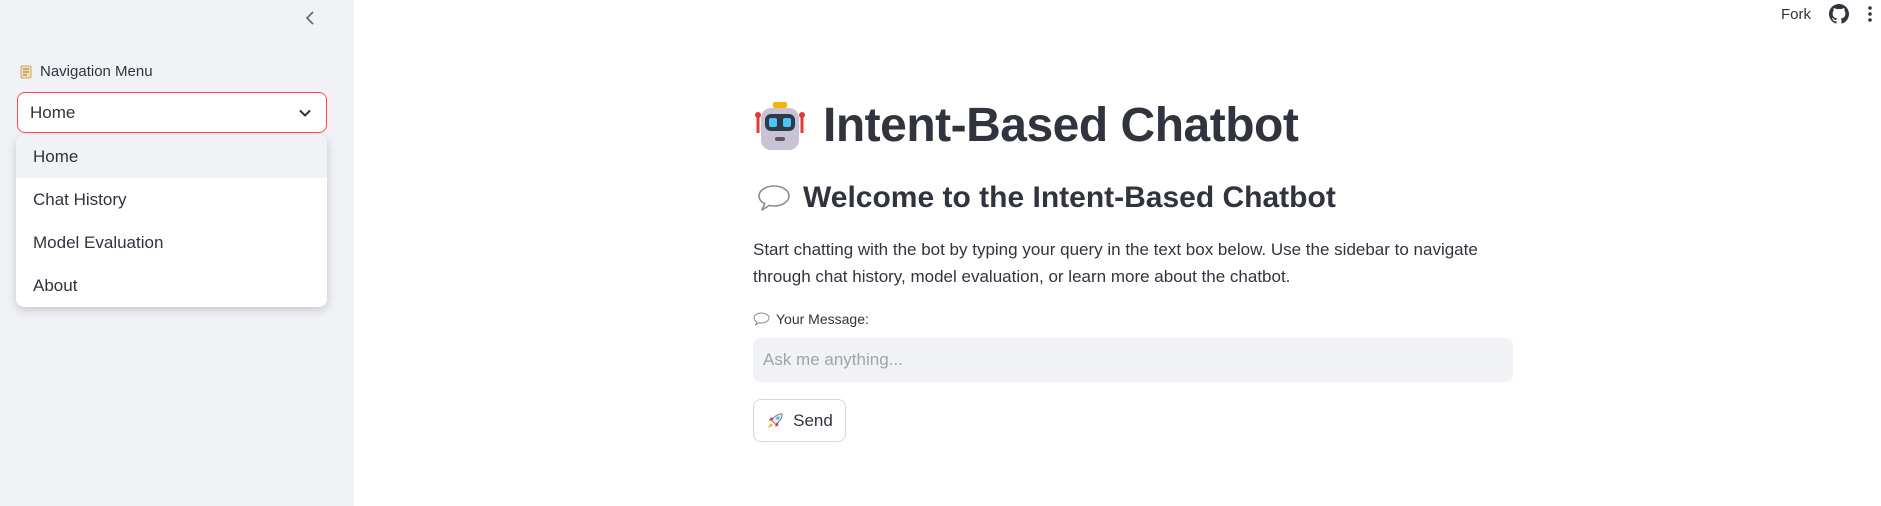 The width and height of the screenshot is (1881, 506). What do you see at coordinates (172, 112) in the screenshot?
I see `navigation-select: Home` at bounding box center [172, 112].